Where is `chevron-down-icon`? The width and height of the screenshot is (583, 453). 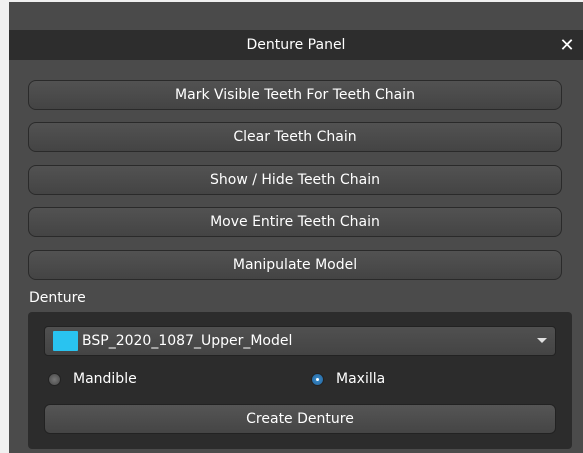
chevron-down-icon is located at coordinates (542, 340).